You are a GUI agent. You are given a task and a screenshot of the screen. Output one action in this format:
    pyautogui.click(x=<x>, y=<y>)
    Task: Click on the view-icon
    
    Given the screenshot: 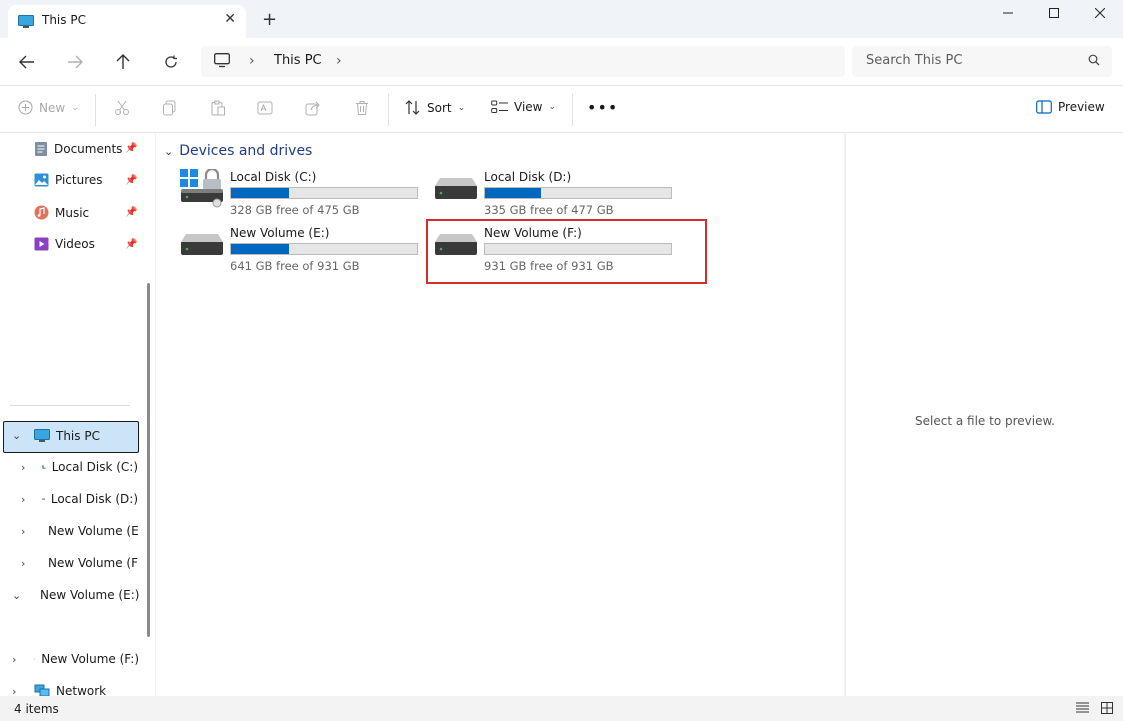 What is the action you would take?
    pyautogui.click(x=499, y=106)
    